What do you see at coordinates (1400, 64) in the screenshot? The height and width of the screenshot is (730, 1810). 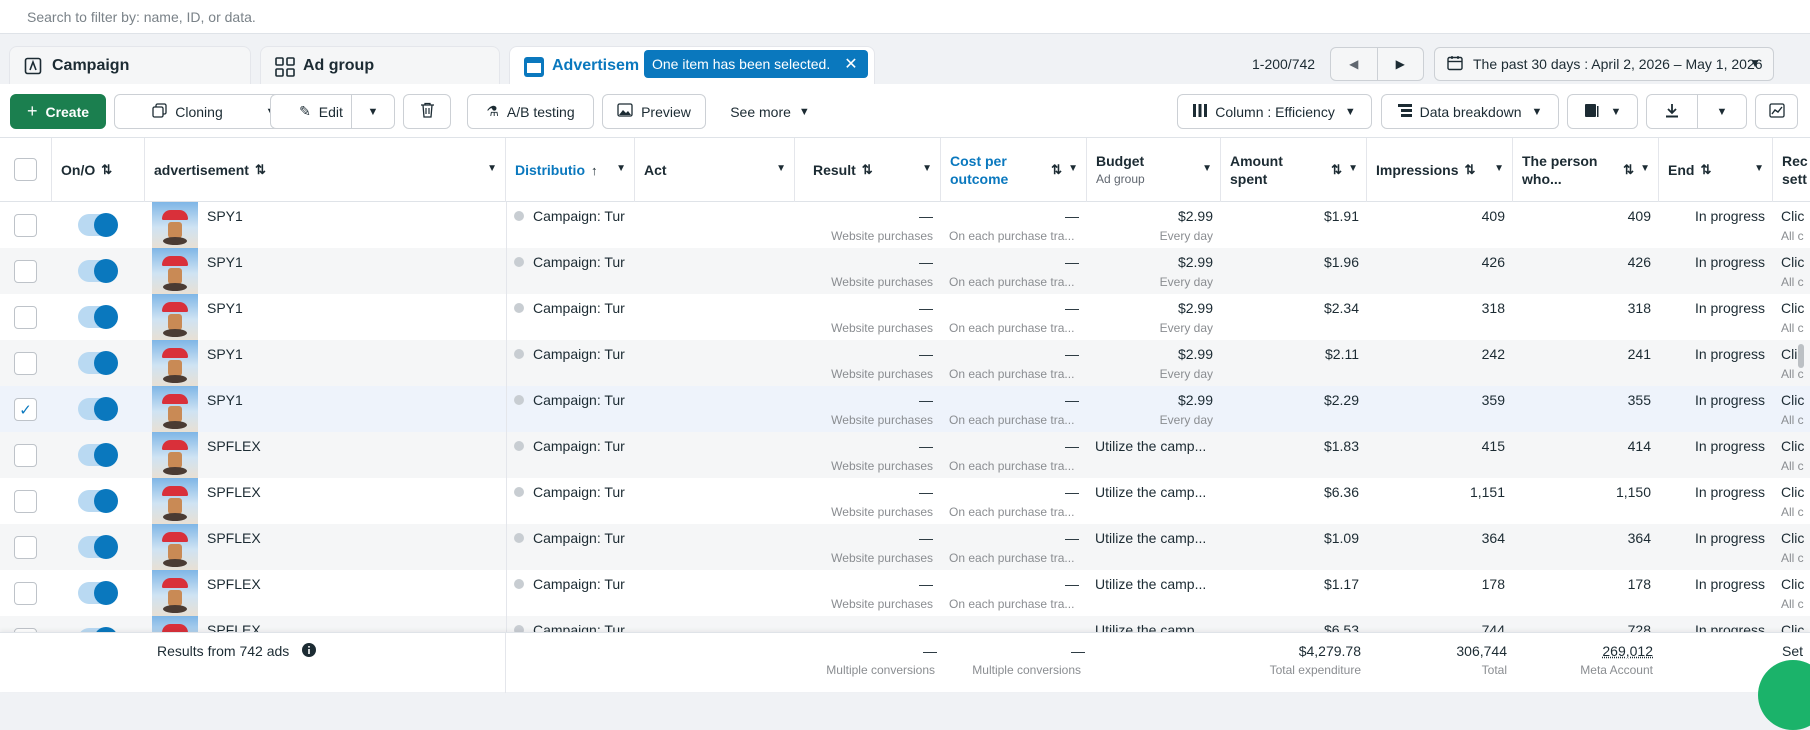 I see `next-page-button: ▶` at bounding box center [1400, 64].